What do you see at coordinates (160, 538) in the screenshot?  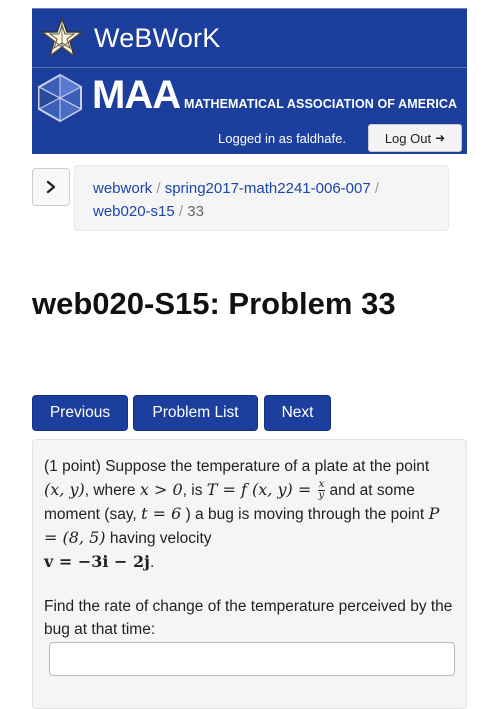 I see `problem-velocity: having velocity` at bounding box center [160, 538].